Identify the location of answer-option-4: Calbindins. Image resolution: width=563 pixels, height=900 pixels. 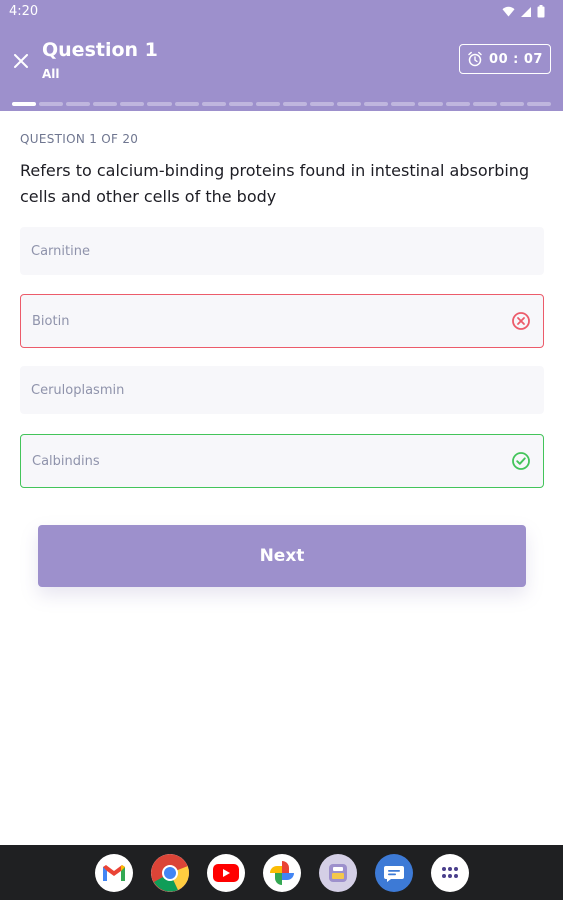
(282, 461).